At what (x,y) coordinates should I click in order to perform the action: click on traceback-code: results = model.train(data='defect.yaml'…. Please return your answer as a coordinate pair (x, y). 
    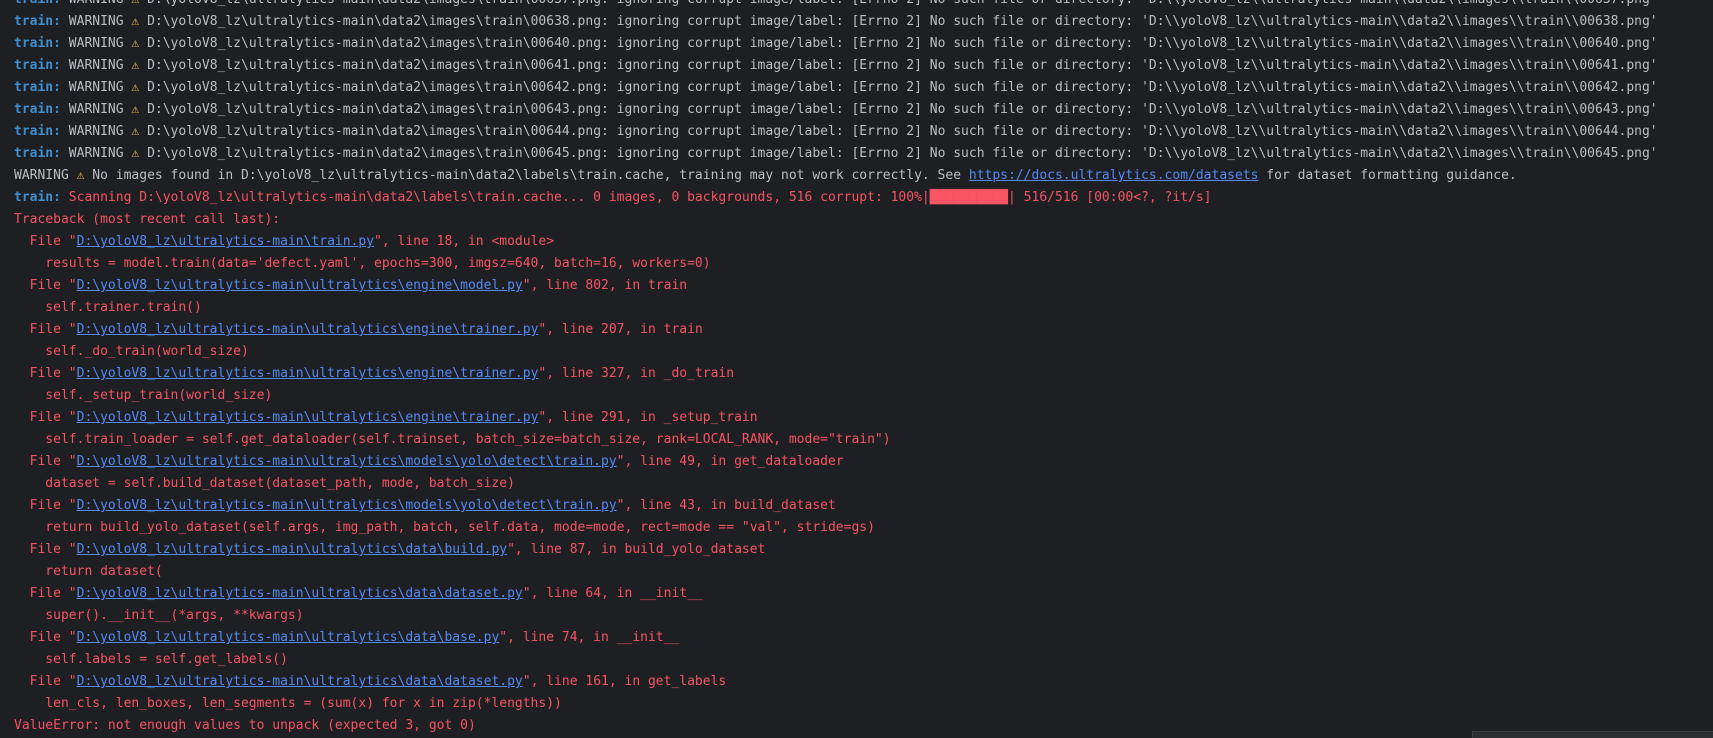
    Looking at the image, I should click on (863, 264).